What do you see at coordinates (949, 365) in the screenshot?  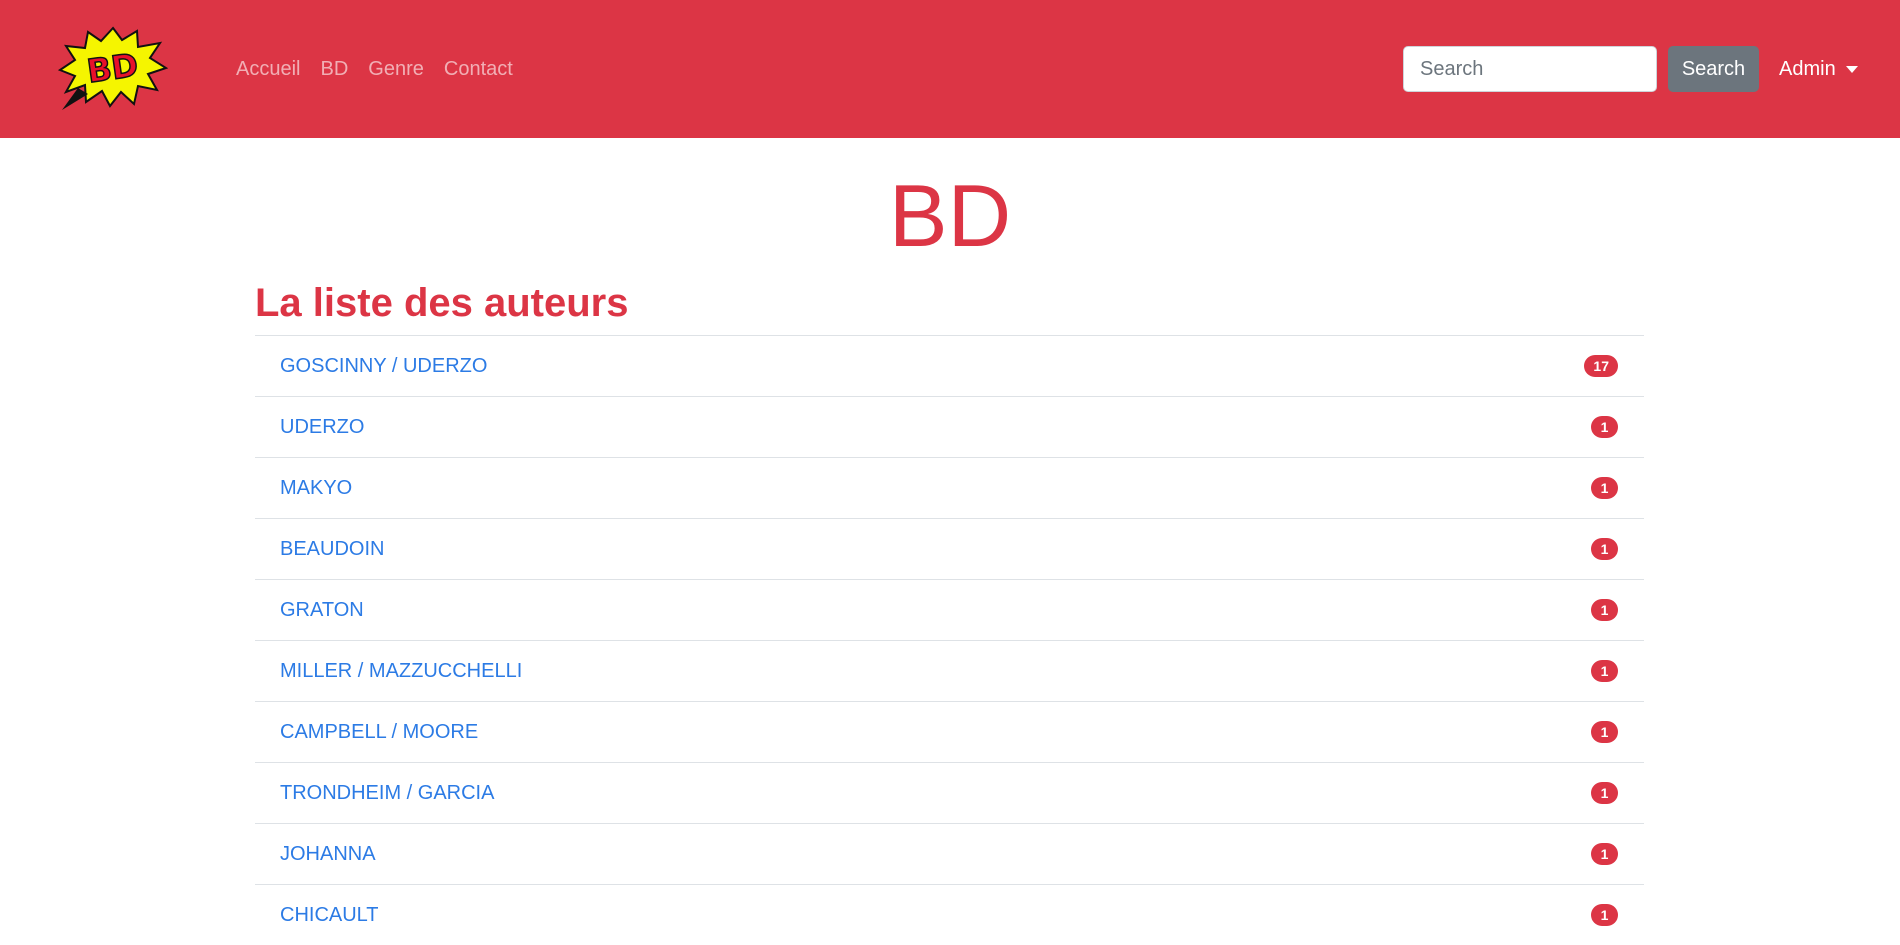 I see `list-item: GOSCINNY / UDERZO 17` at bounding box center [949, 365].